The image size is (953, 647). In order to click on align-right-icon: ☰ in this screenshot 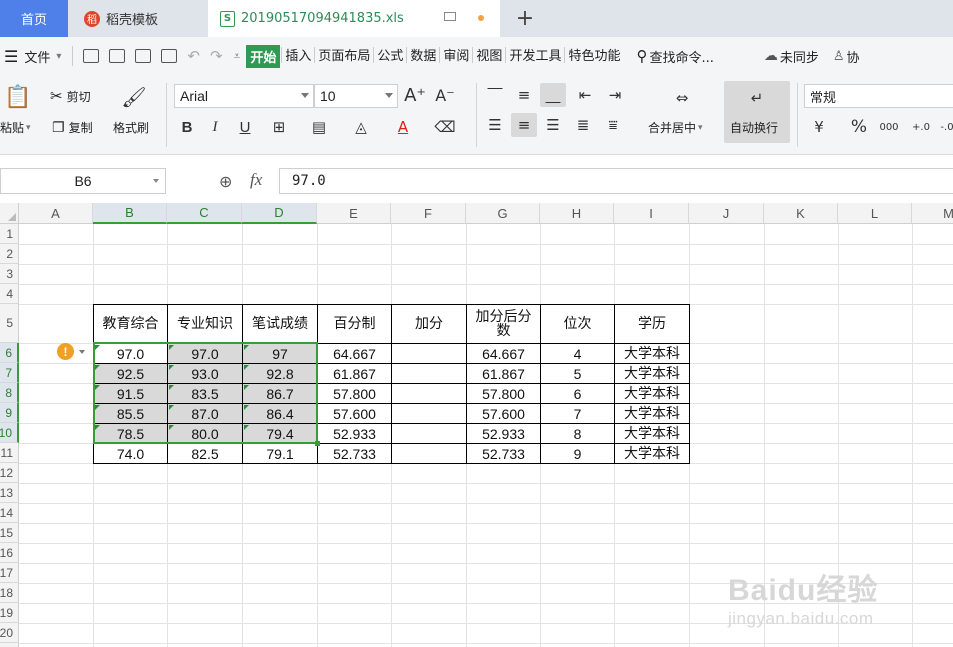, I will do `click(553, 125)`.